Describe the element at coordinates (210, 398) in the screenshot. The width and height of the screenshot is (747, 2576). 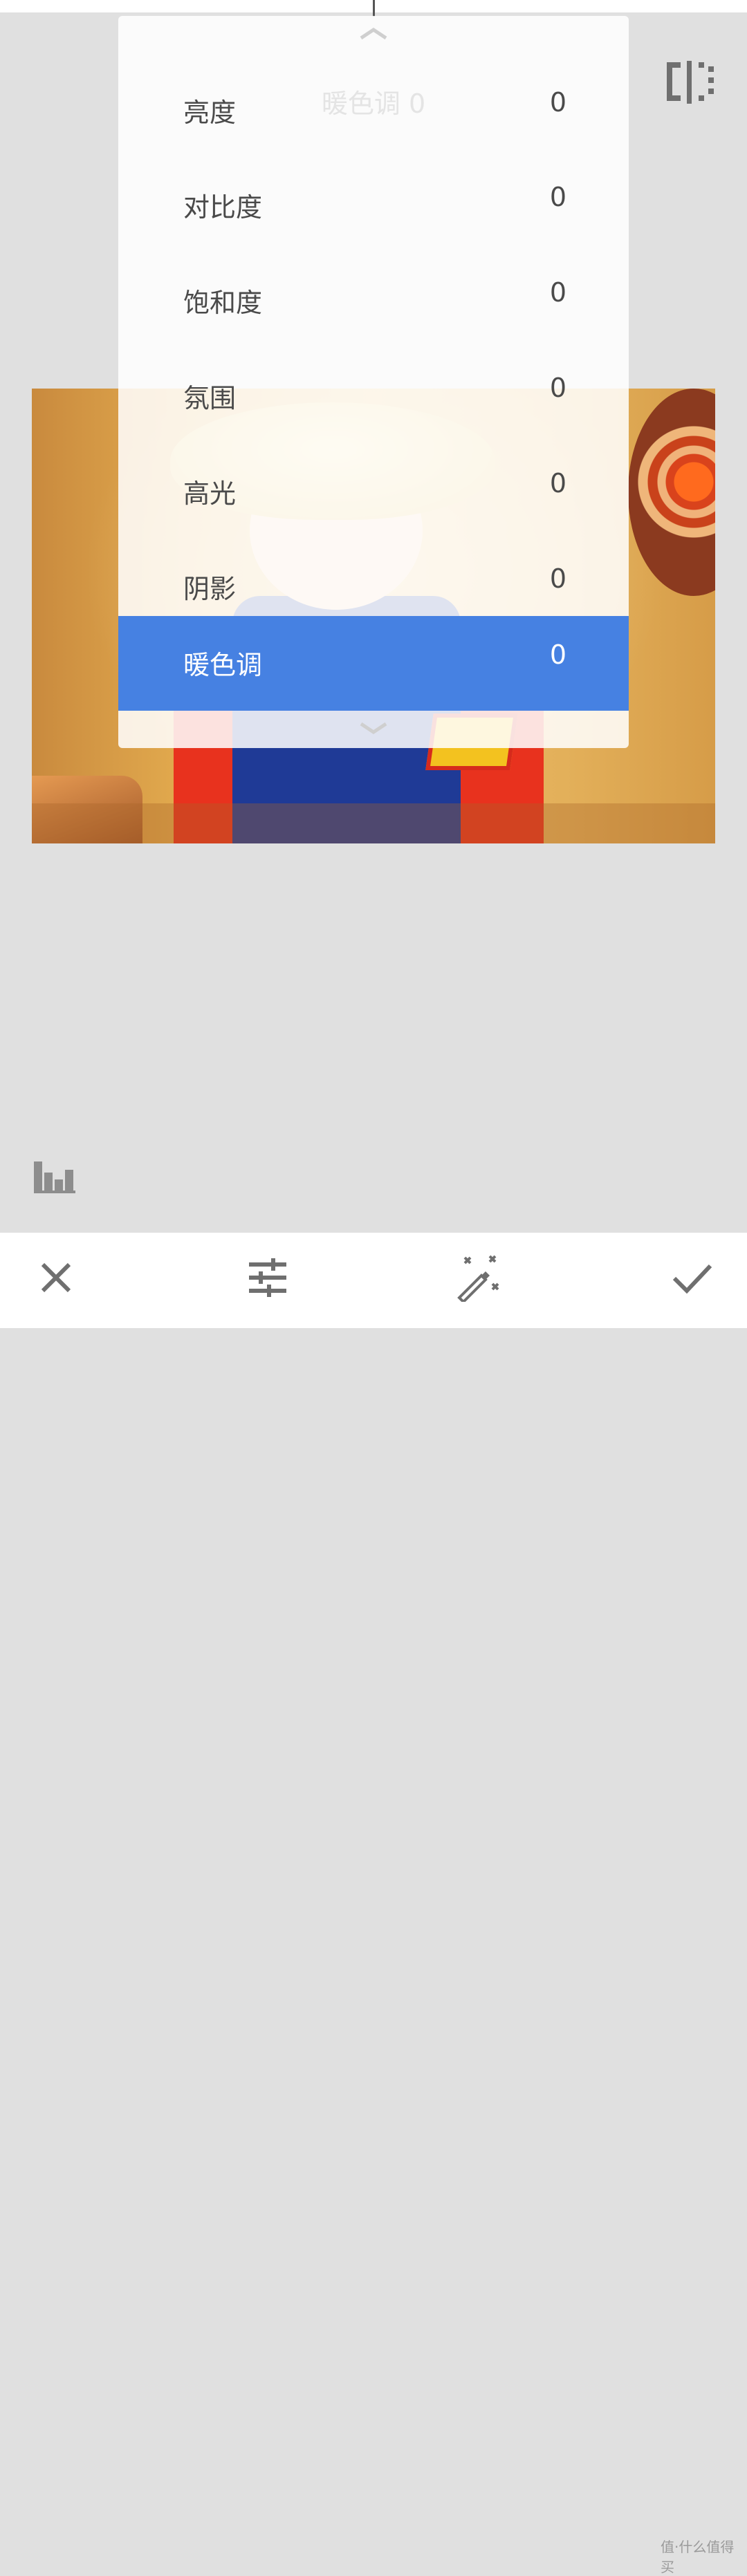
I see `menu-item-label: 氛围` at that location.